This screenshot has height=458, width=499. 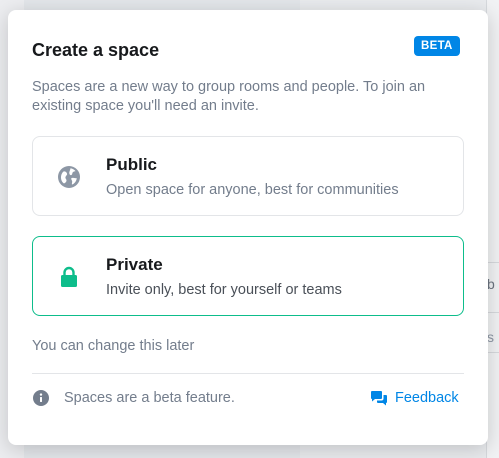 I want to click on beta-badge: BETA, so click(x=437, y=46).